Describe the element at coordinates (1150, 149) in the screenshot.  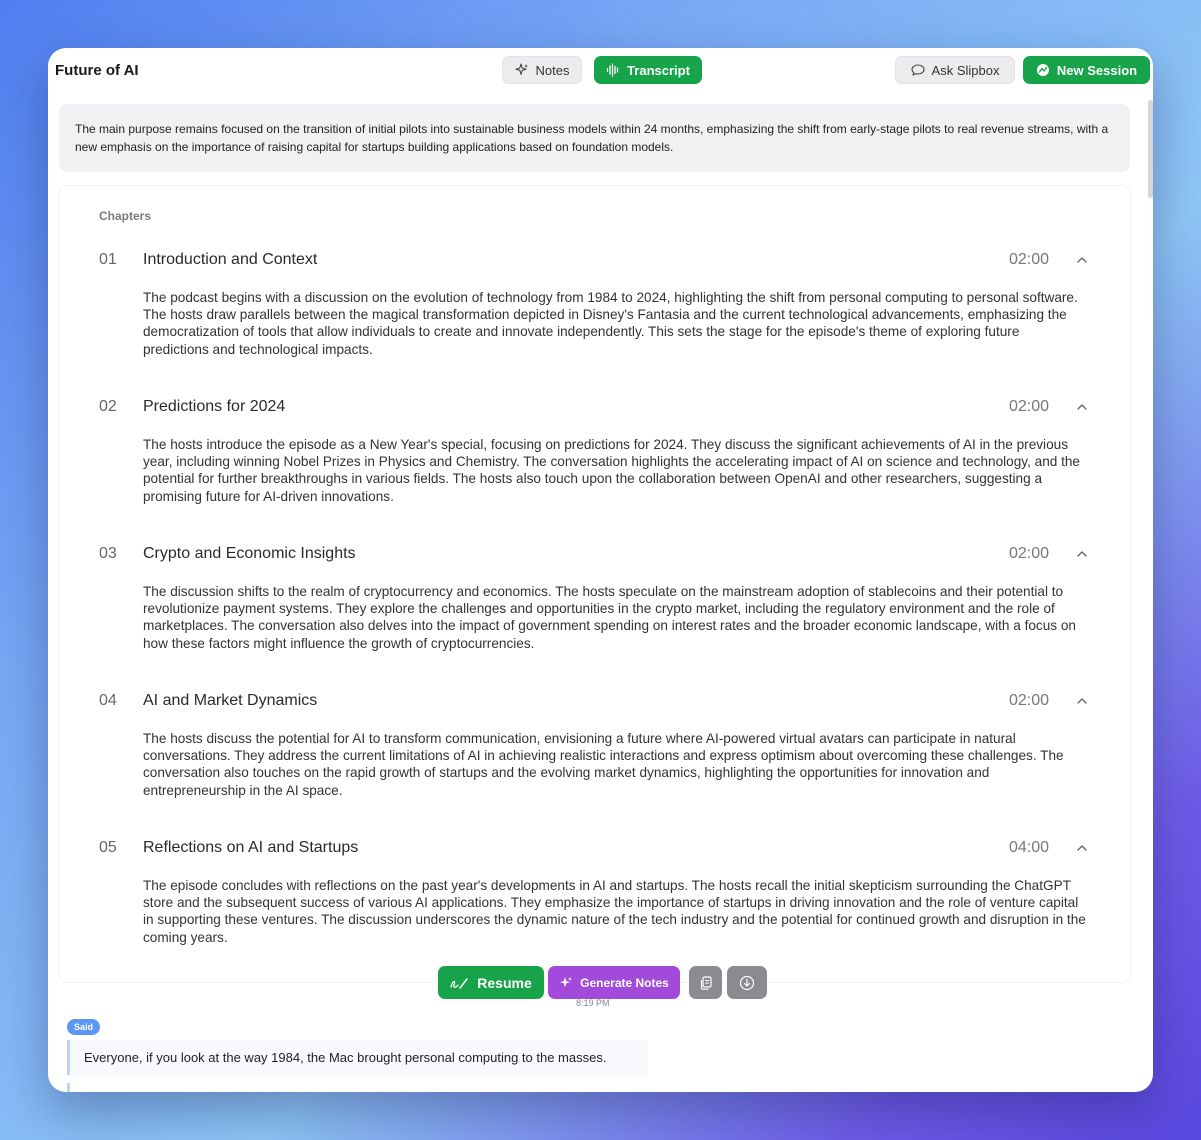
I see `scrollbar-thumb` at that location.